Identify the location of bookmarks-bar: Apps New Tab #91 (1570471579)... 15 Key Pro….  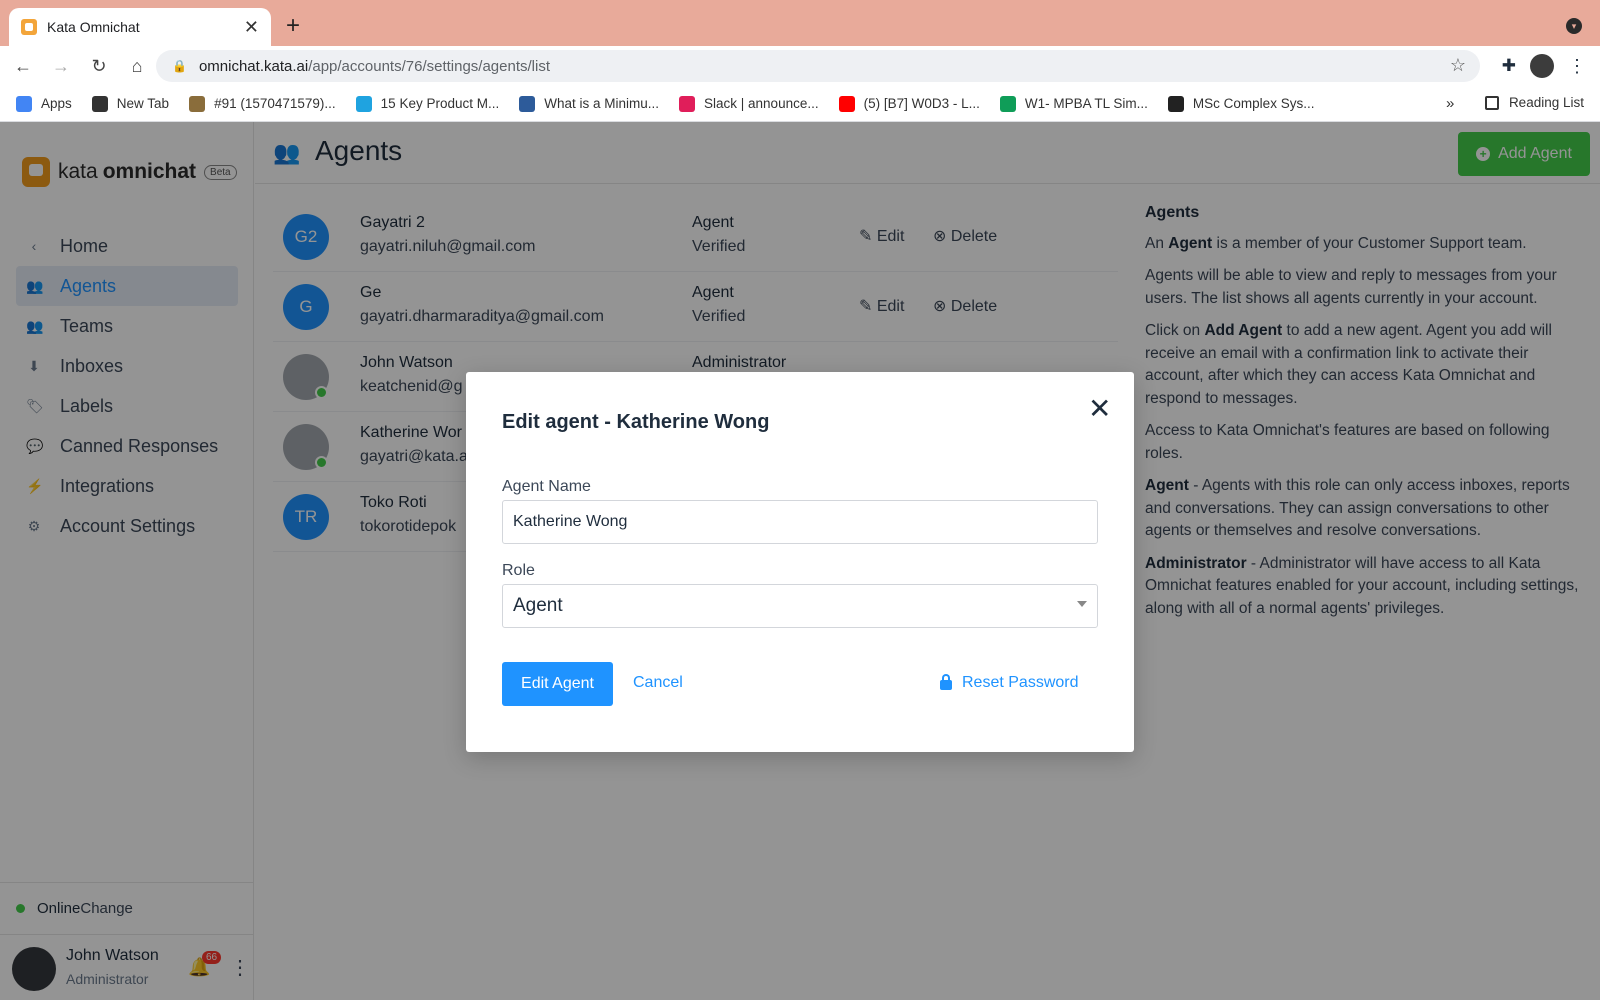
(800, 104).